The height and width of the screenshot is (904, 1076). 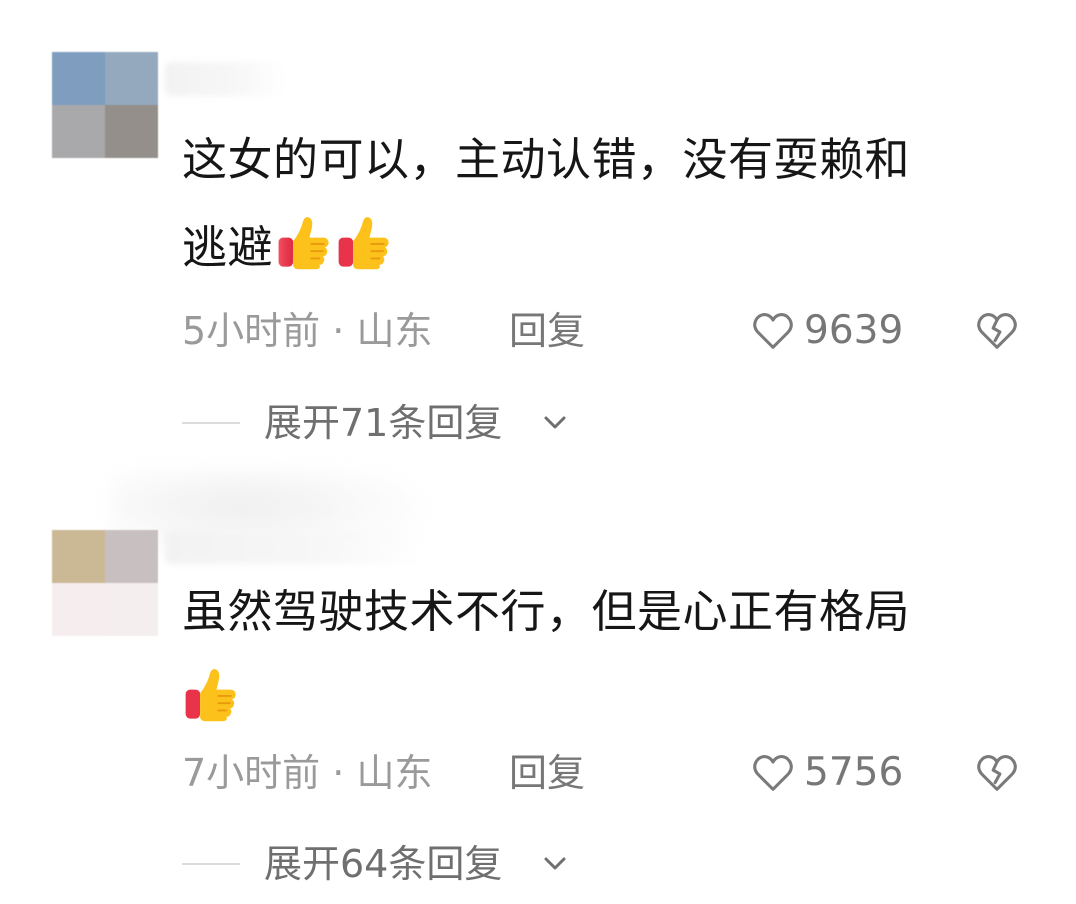 I want to click on comment-time-location: 7小时前 · 山东, so click(x=307, y=773).